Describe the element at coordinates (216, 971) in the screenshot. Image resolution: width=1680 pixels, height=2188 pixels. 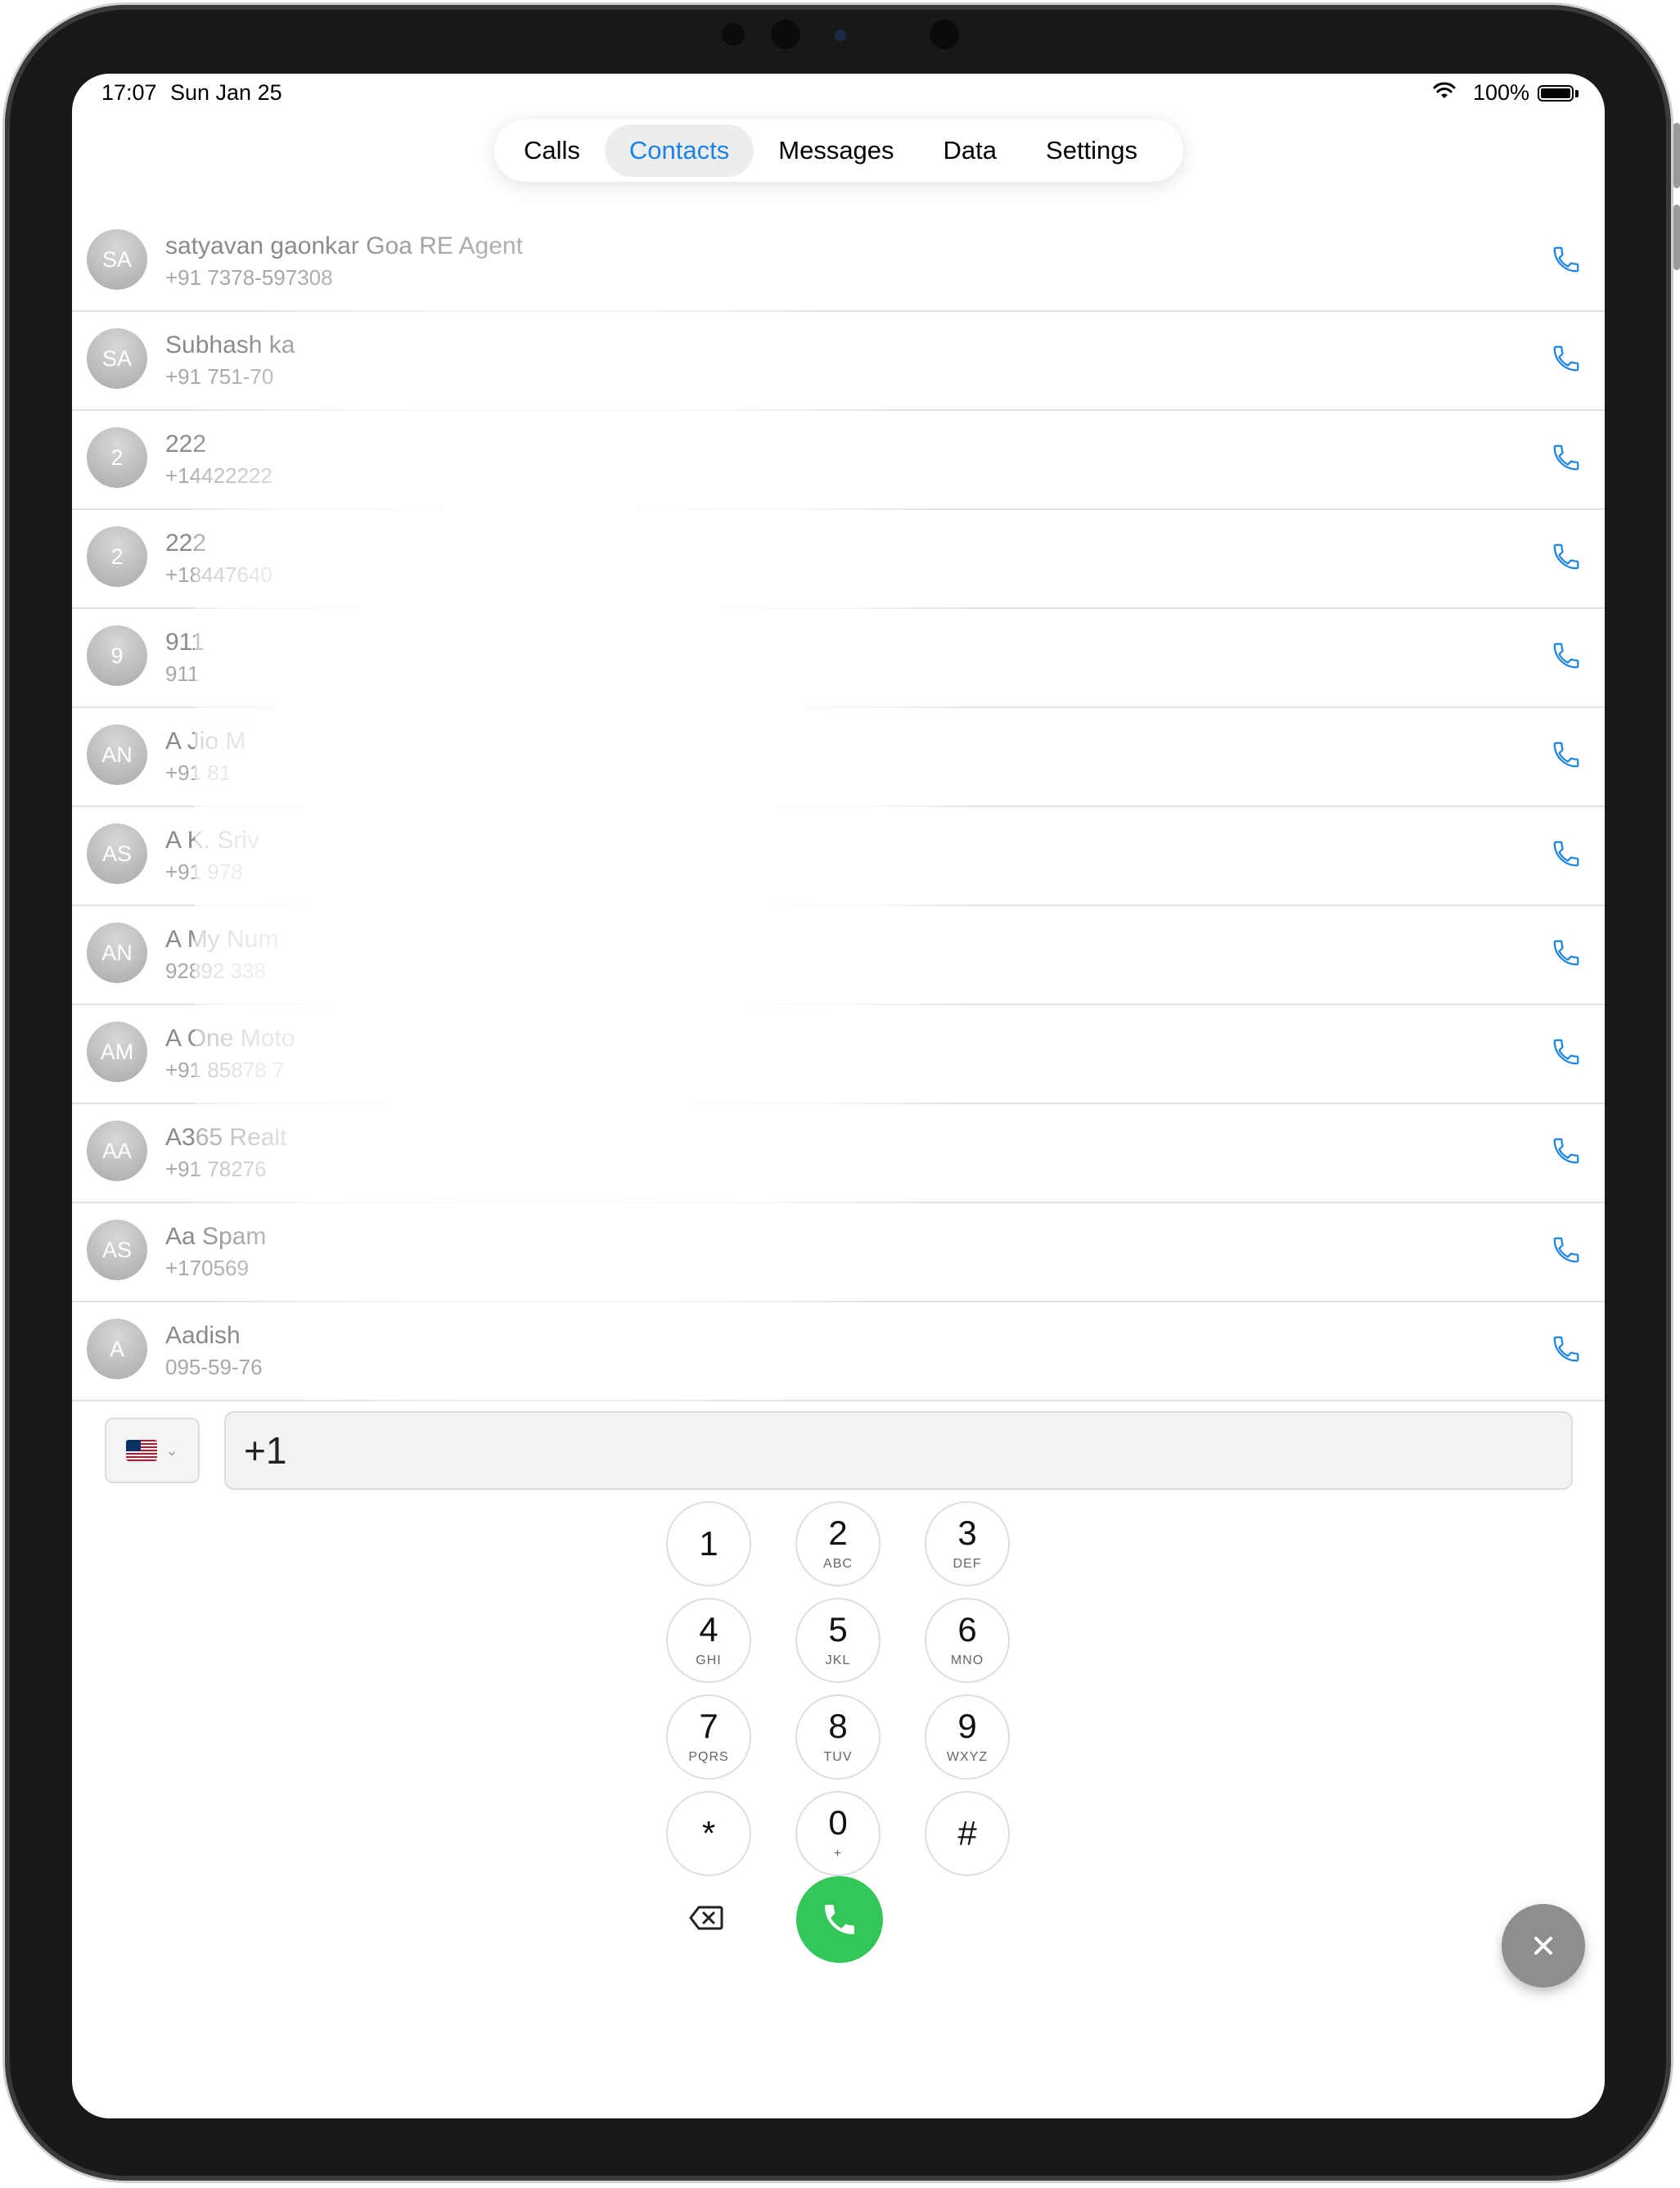
I see `contact-number: 92892 338` at that location.